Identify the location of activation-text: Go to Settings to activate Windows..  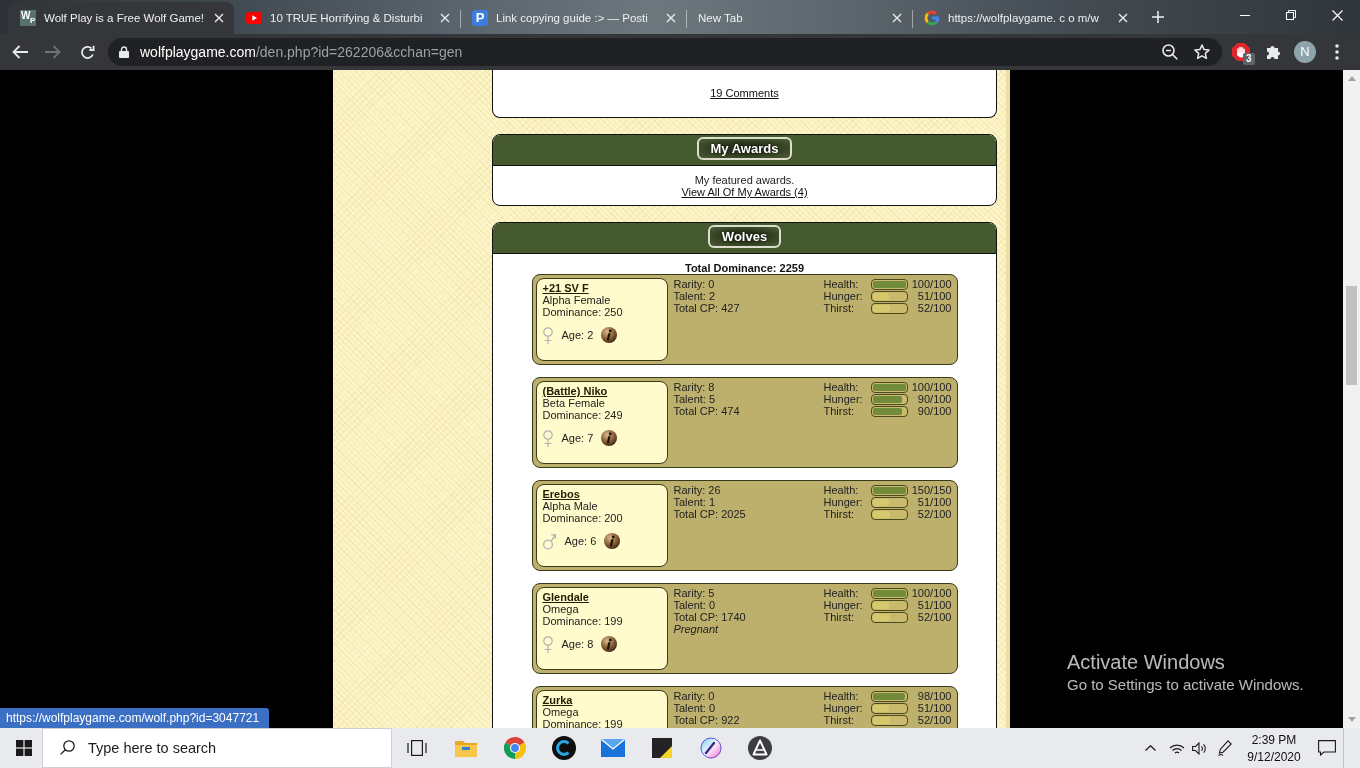
(1185, 685).